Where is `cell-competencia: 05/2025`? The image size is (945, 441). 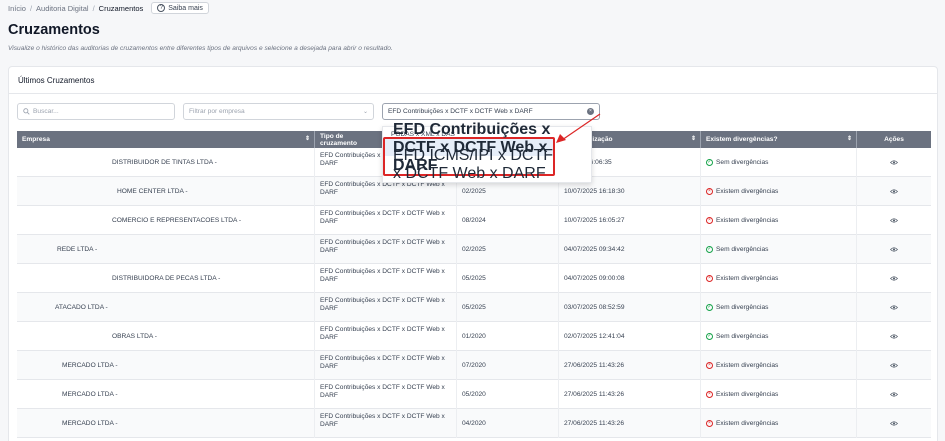
cell-competencia: 05/2025 is located at coordinates (508, 307).